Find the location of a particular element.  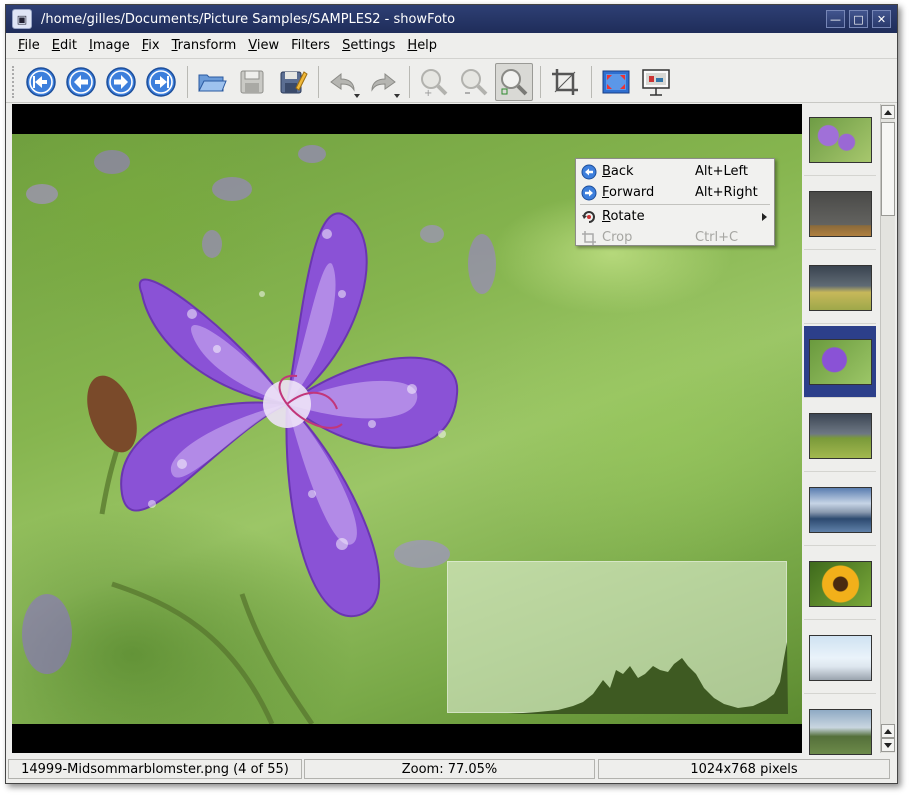

thumbnail-item-selected is located at coordinates (840, 362).